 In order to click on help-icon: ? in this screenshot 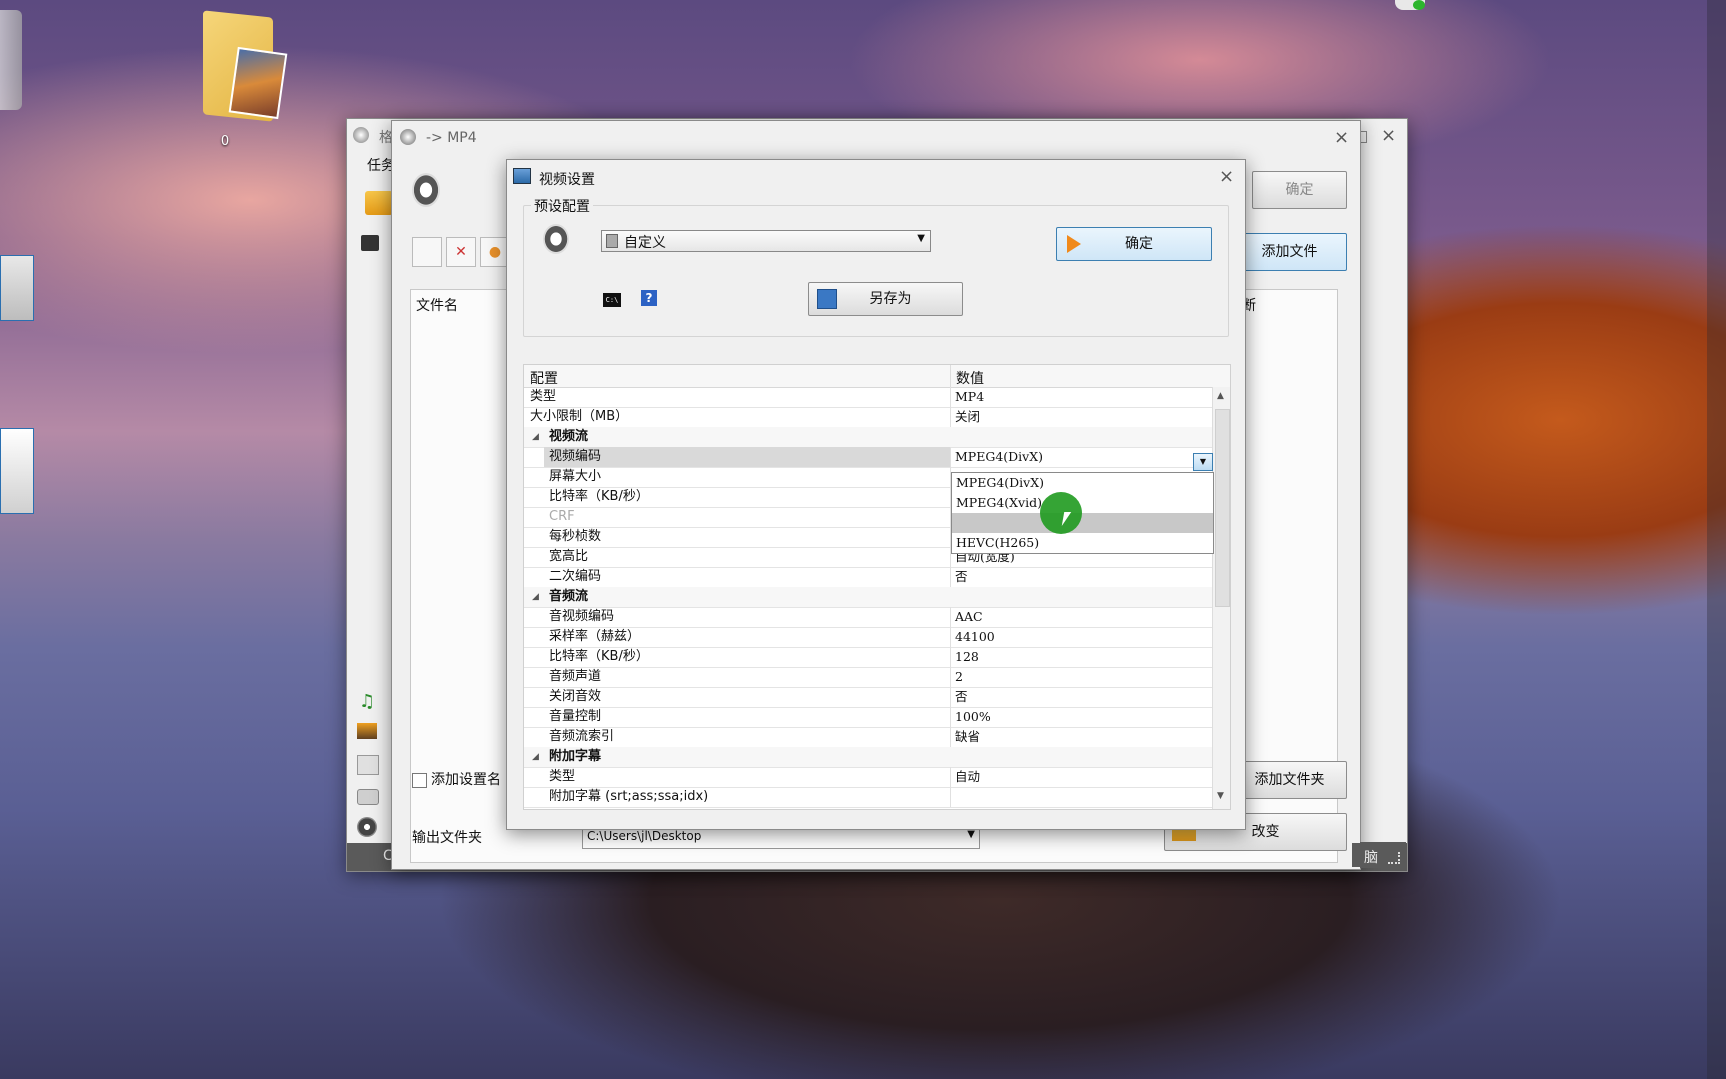, I will do `click(649, 298)`.